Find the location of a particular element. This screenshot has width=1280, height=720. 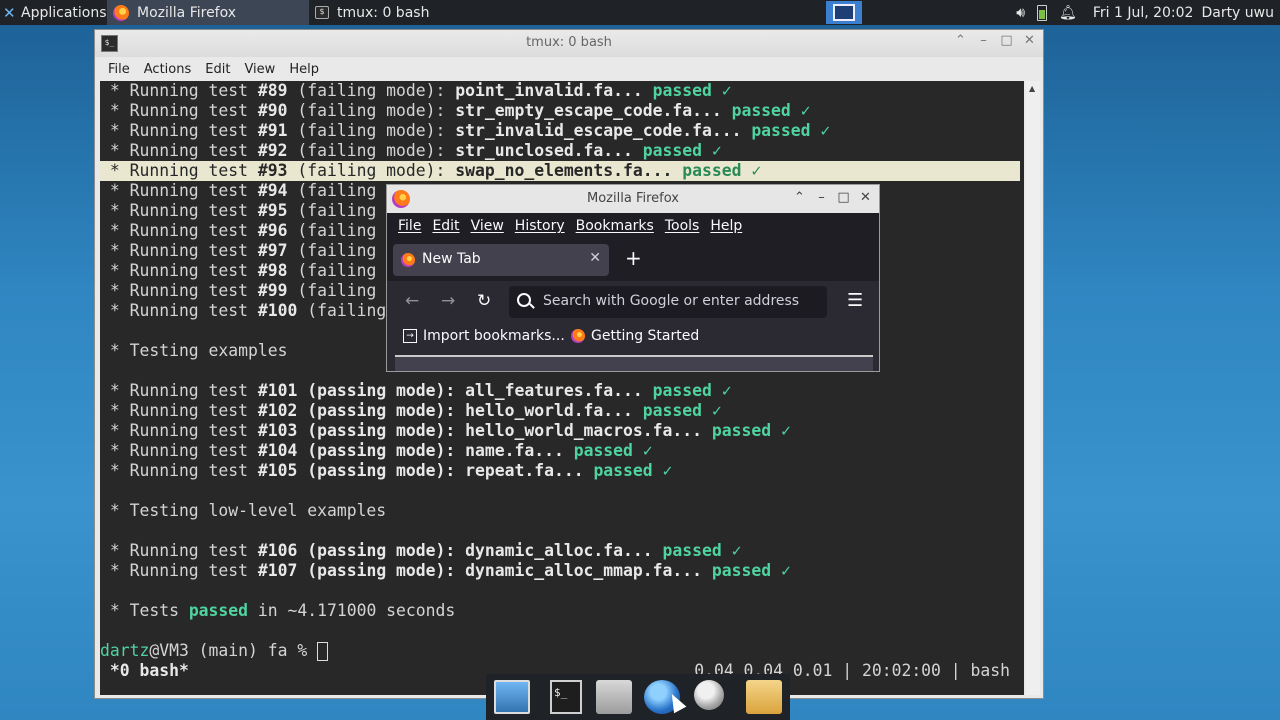

terminal-line: * Running test #100 (failing is located at coordinates (243, 310).